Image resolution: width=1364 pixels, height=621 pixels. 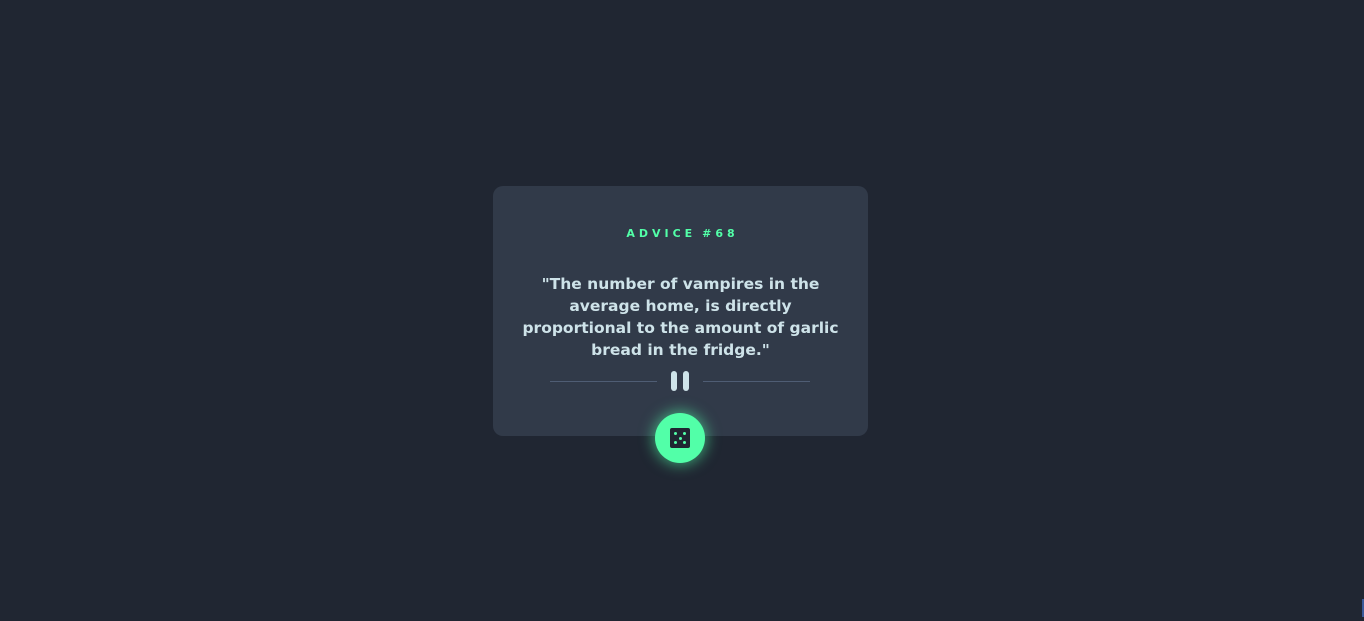 What do you see at coordinates (720, 233) in the screenshot?
I see `advice-number: #68` at bounding box center [720, 233].